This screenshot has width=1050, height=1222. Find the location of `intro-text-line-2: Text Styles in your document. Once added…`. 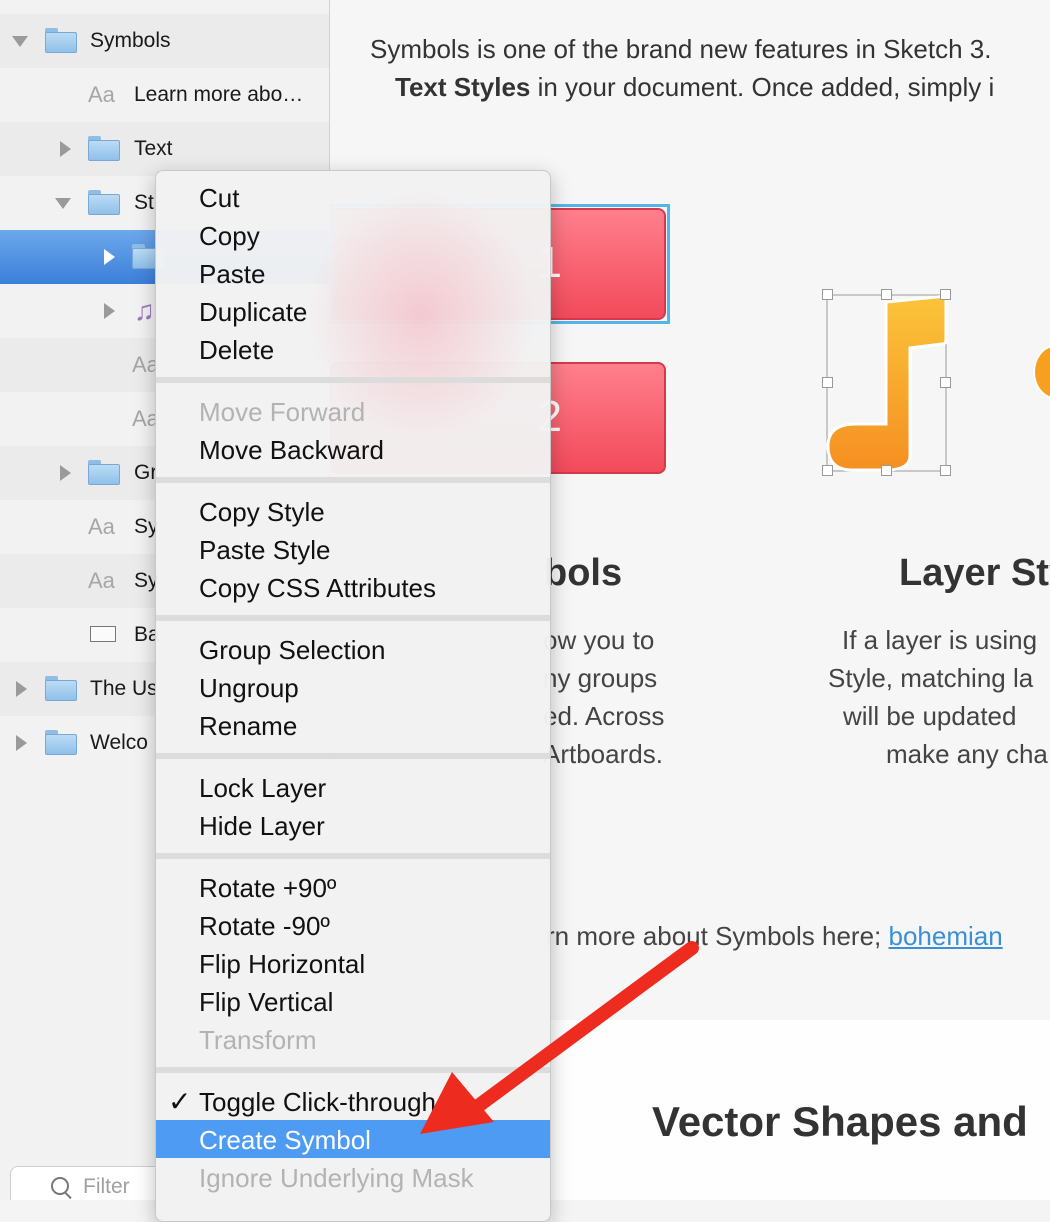

intro-text-line-2: Text Styles in your document. Once added… is located at coordinates (694, 87).